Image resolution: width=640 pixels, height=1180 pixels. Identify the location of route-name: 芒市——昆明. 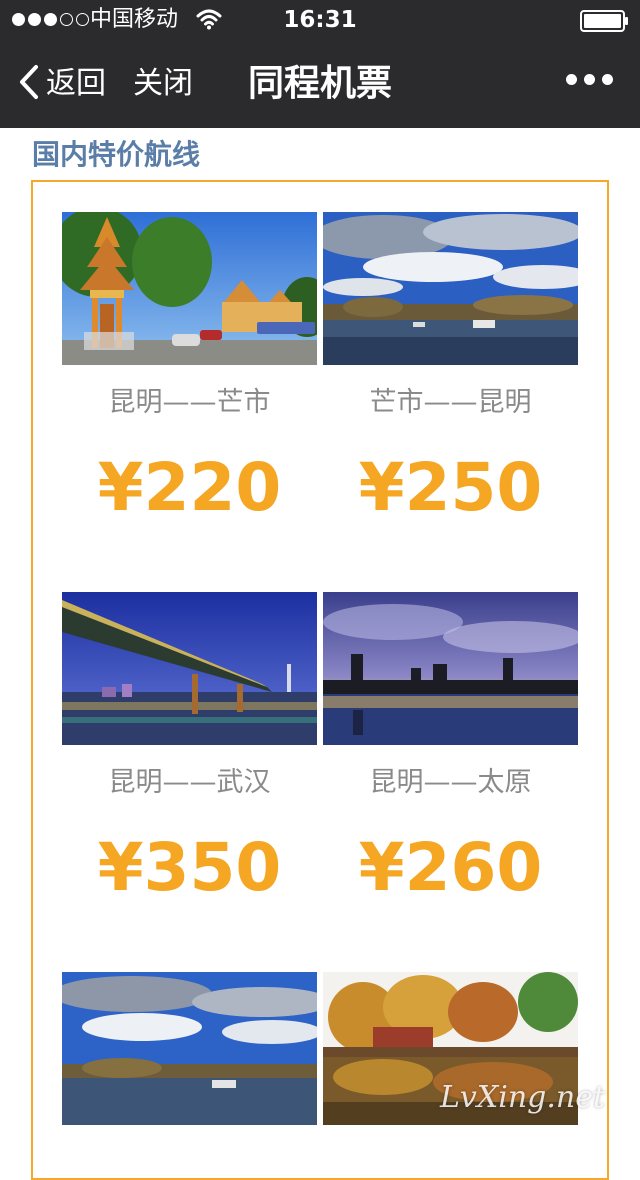
(450, 402).